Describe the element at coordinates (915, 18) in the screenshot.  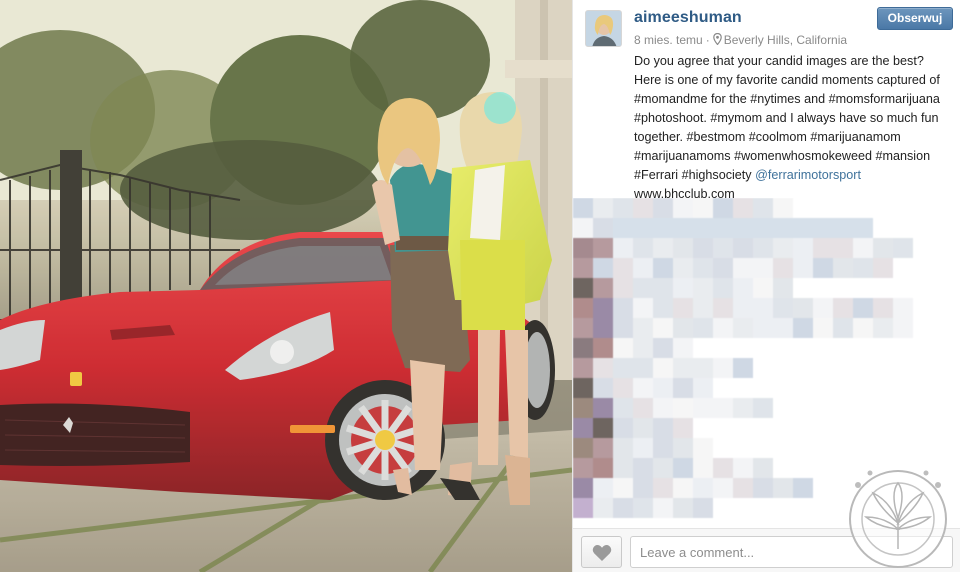
I see `follow-button: Obserwuj` at that location.